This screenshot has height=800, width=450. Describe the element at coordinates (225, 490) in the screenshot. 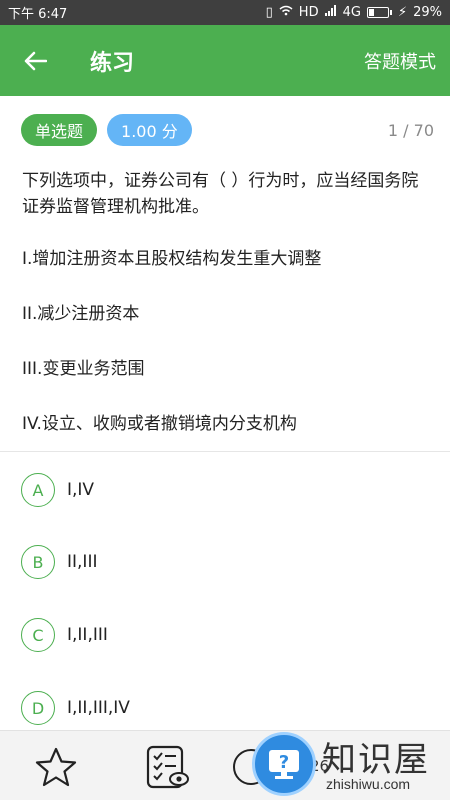

I see `option-a: A I,IV` at that location.